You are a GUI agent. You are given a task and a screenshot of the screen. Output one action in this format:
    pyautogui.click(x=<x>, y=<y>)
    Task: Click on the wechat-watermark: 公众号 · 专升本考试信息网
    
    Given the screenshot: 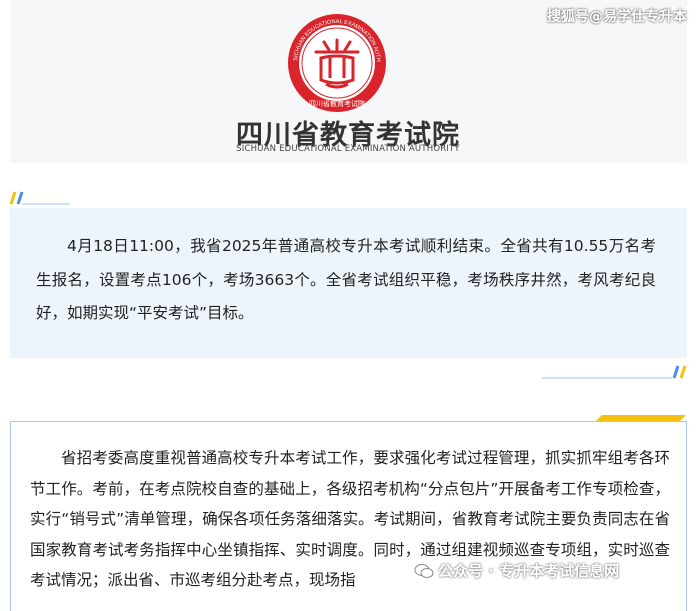 What is the action you would take?
    pyautogui.click(x=516, y=570)
    